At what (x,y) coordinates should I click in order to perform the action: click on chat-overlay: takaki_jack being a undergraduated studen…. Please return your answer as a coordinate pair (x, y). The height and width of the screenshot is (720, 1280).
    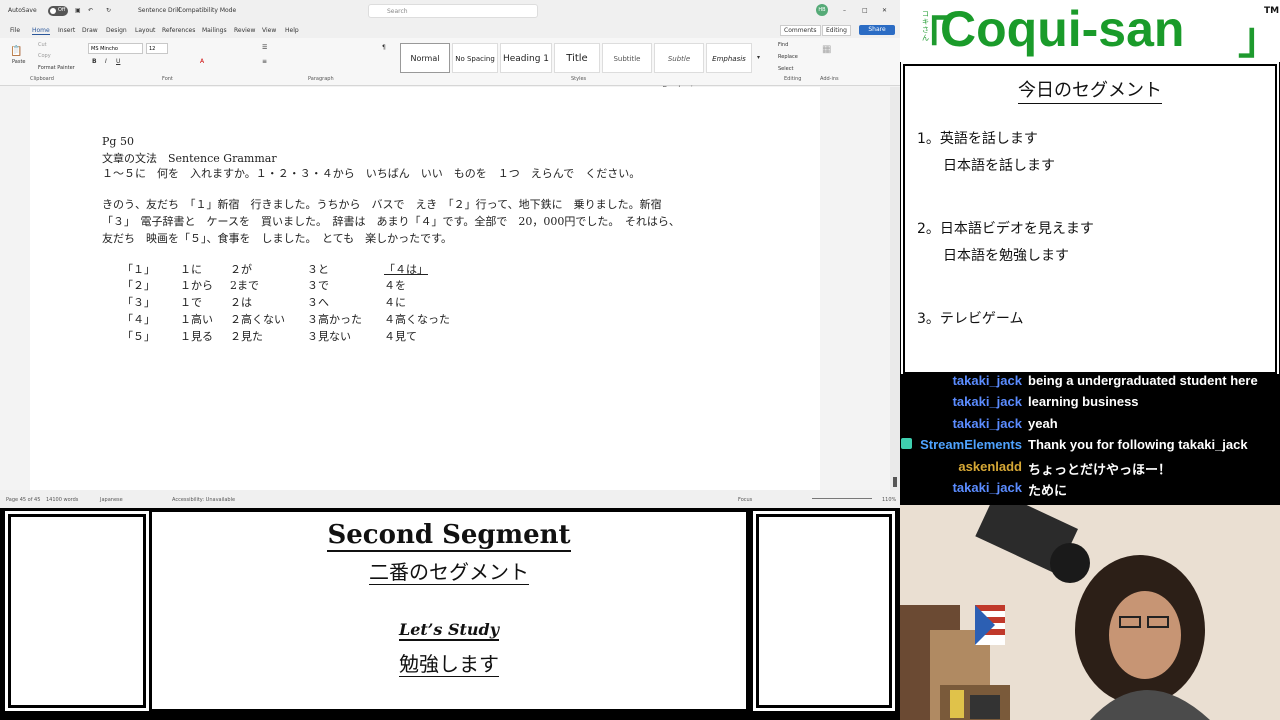
    Looking at the image, I should click on (1090, 441).